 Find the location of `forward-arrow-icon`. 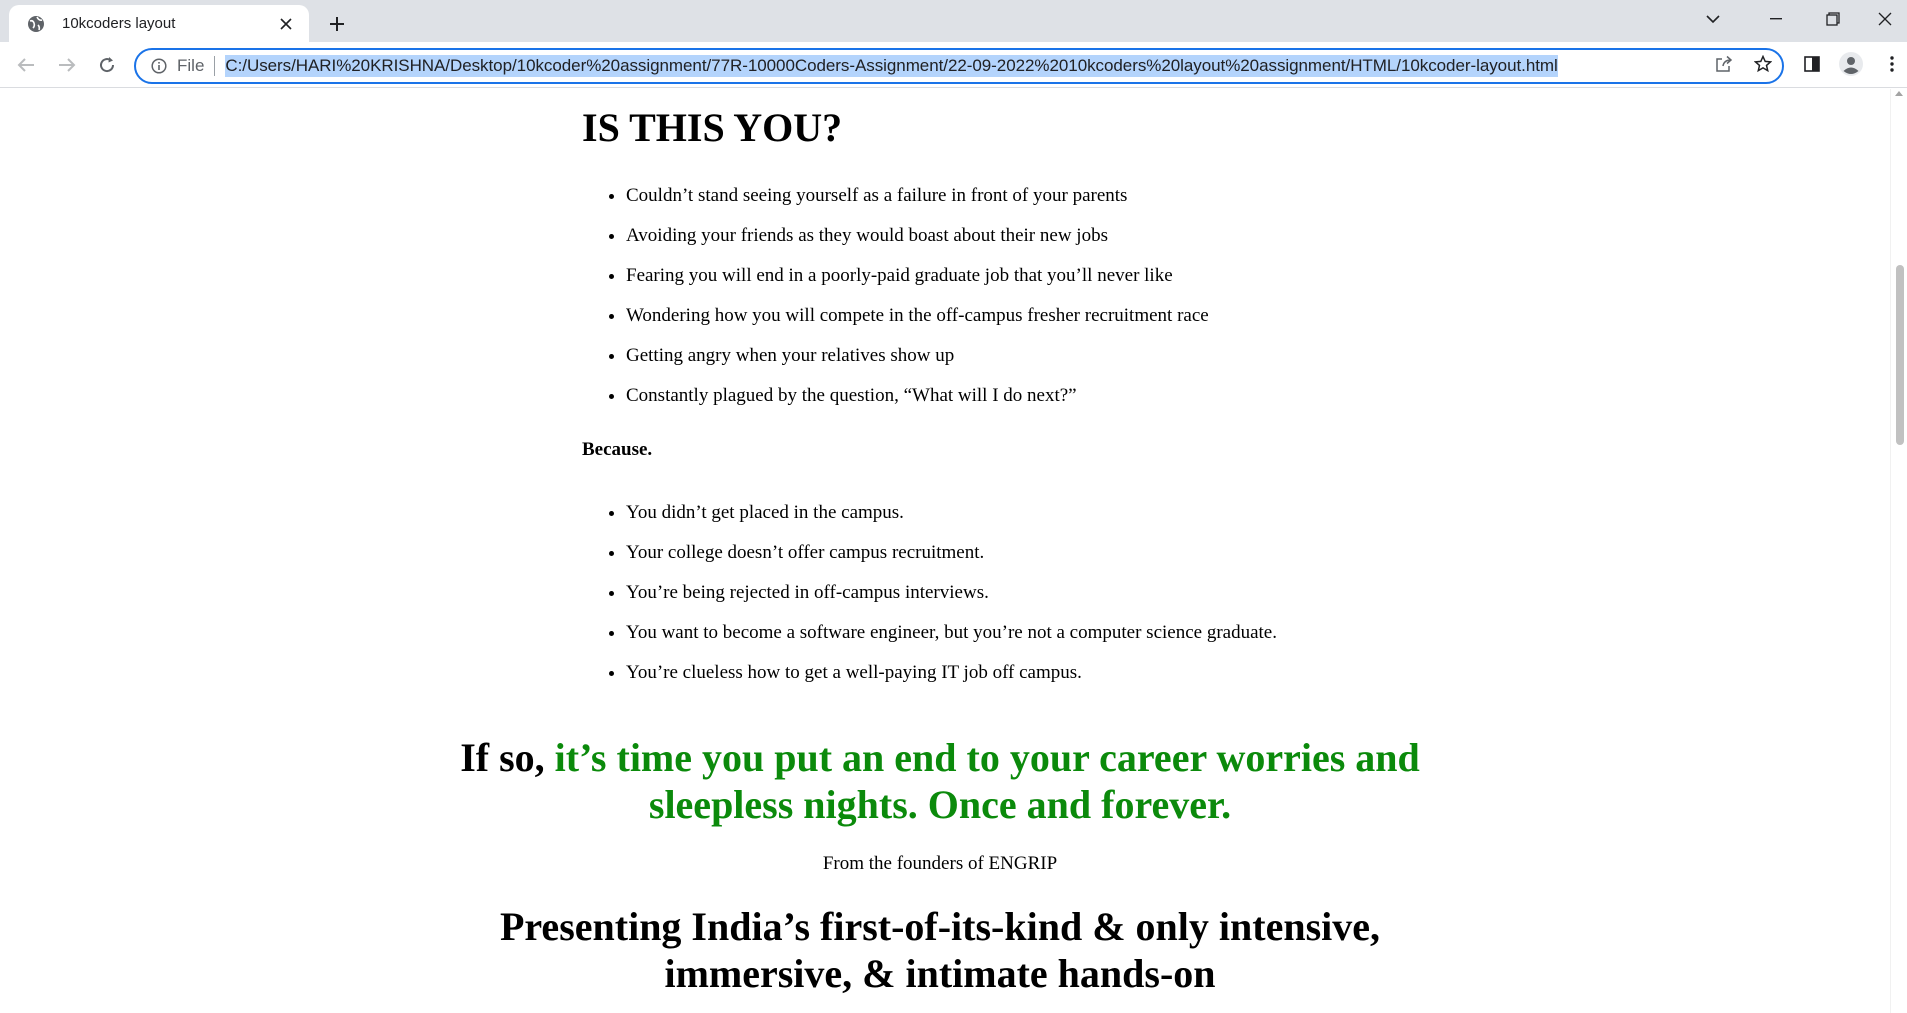

forward-arrow-icon is located at coordinates (67, 65).